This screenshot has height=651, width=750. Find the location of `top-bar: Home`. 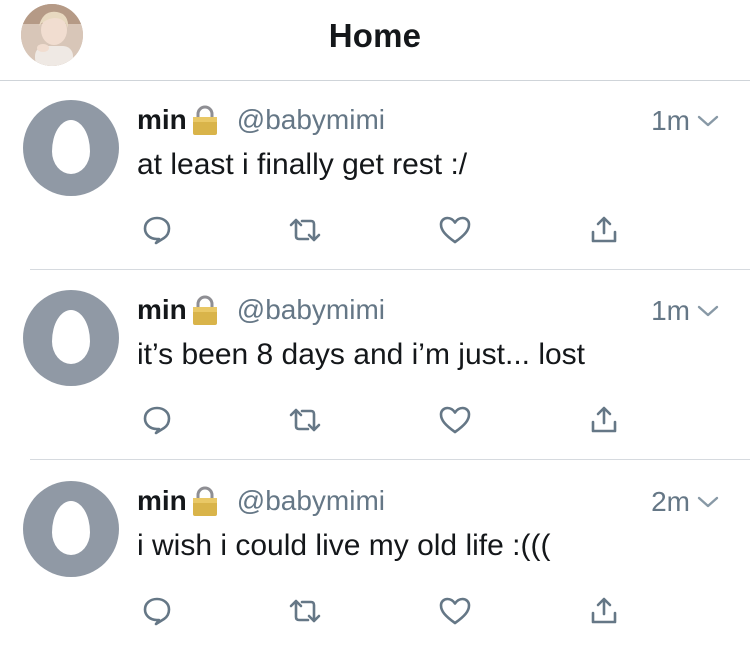

top-bar: Home is located at coordinates (375, 40).